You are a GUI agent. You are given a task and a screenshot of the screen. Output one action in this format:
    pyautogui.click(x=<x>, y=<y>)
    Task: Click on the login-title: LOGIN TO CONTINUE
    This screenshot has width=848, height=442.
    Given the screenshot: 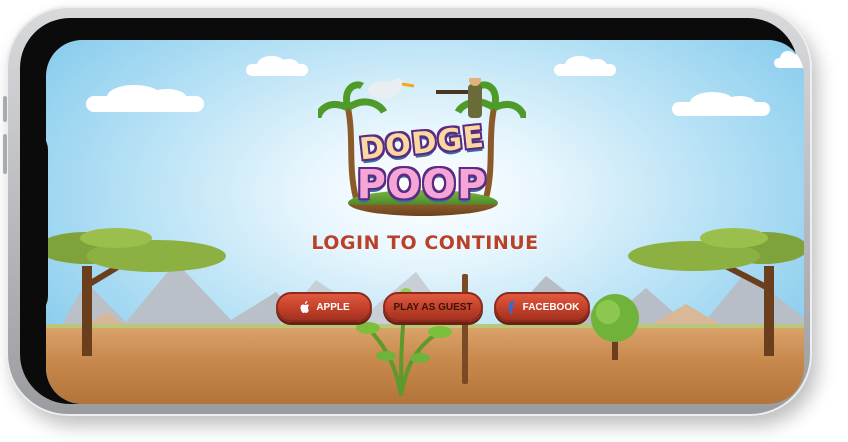 What is the action you would take?
    pyautogui.click(x=425, y=243)
    